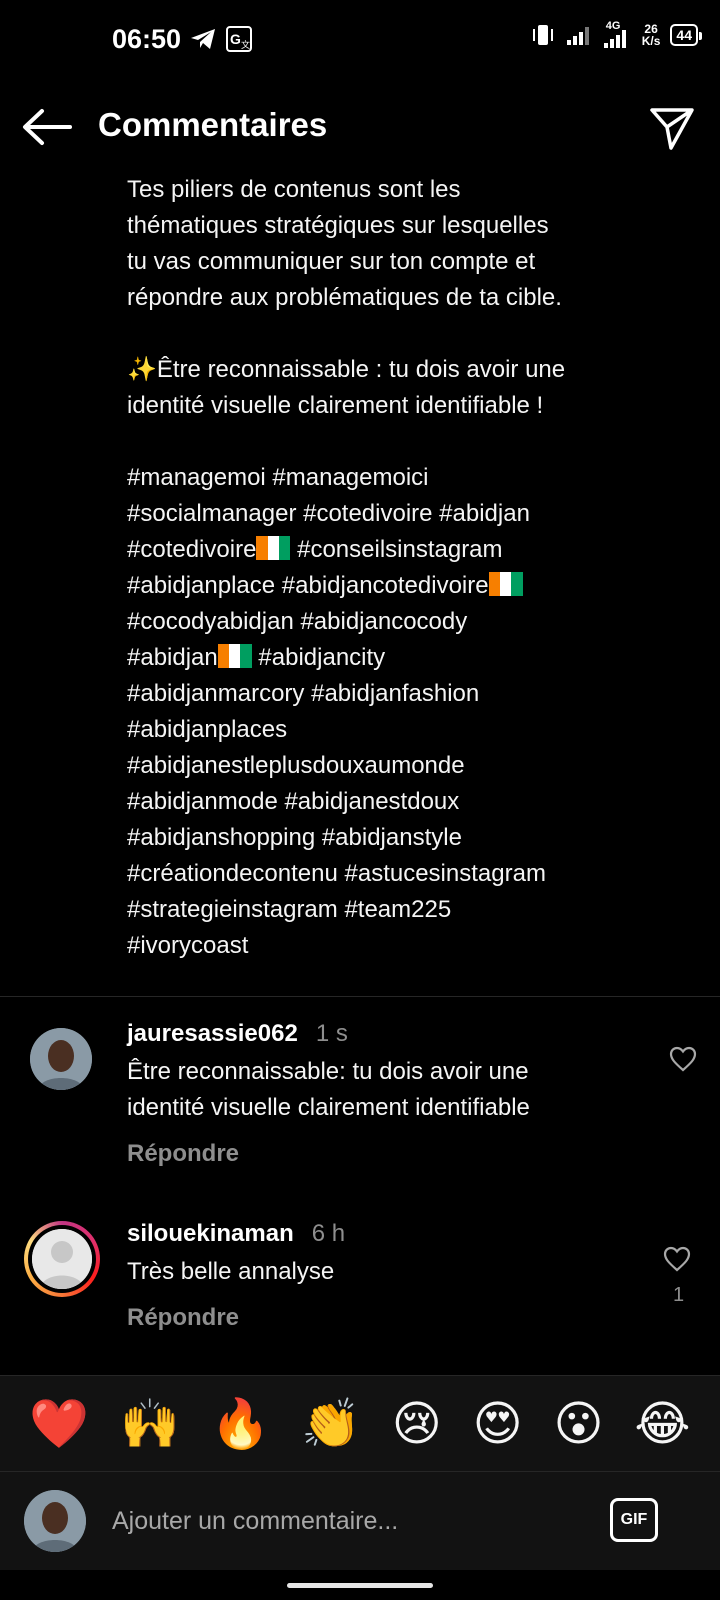 The width and height of the screenshot is (720, 1600). What do you see at coordinates (210, 1233) in the screenshot?
I see `comment-username: silouekinaman` at bounding box center [210, 1233].